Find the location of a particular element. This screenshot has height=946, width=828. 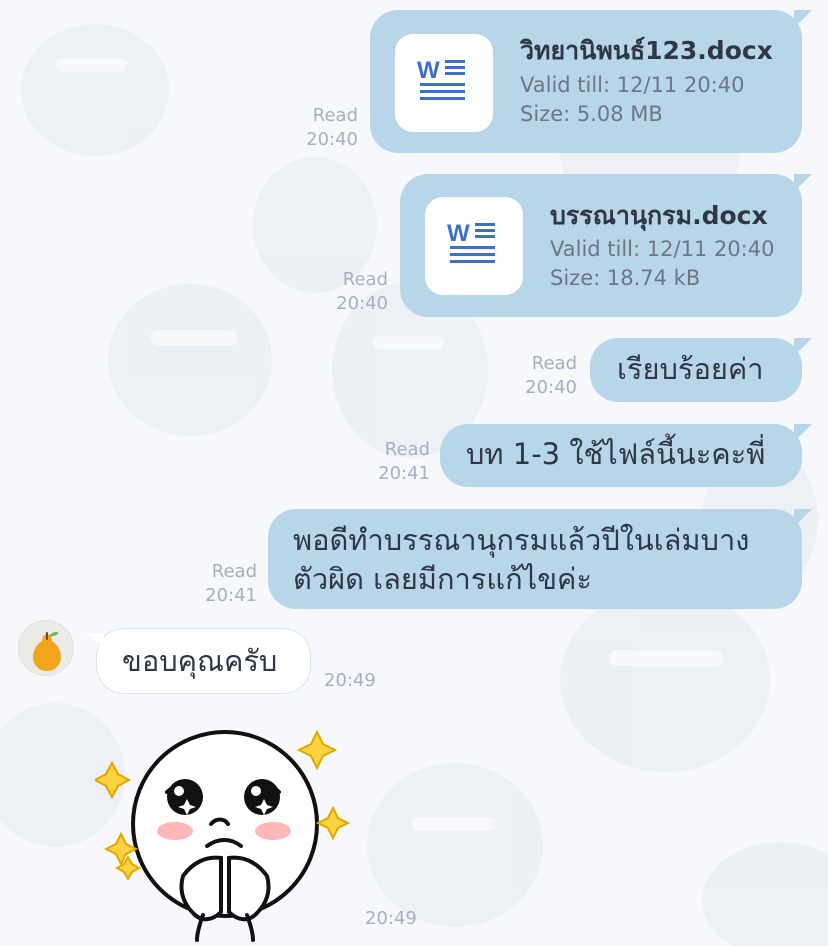

incoming-text-bubble: ขอบคุณครับ is located at coordinates (198, 661).